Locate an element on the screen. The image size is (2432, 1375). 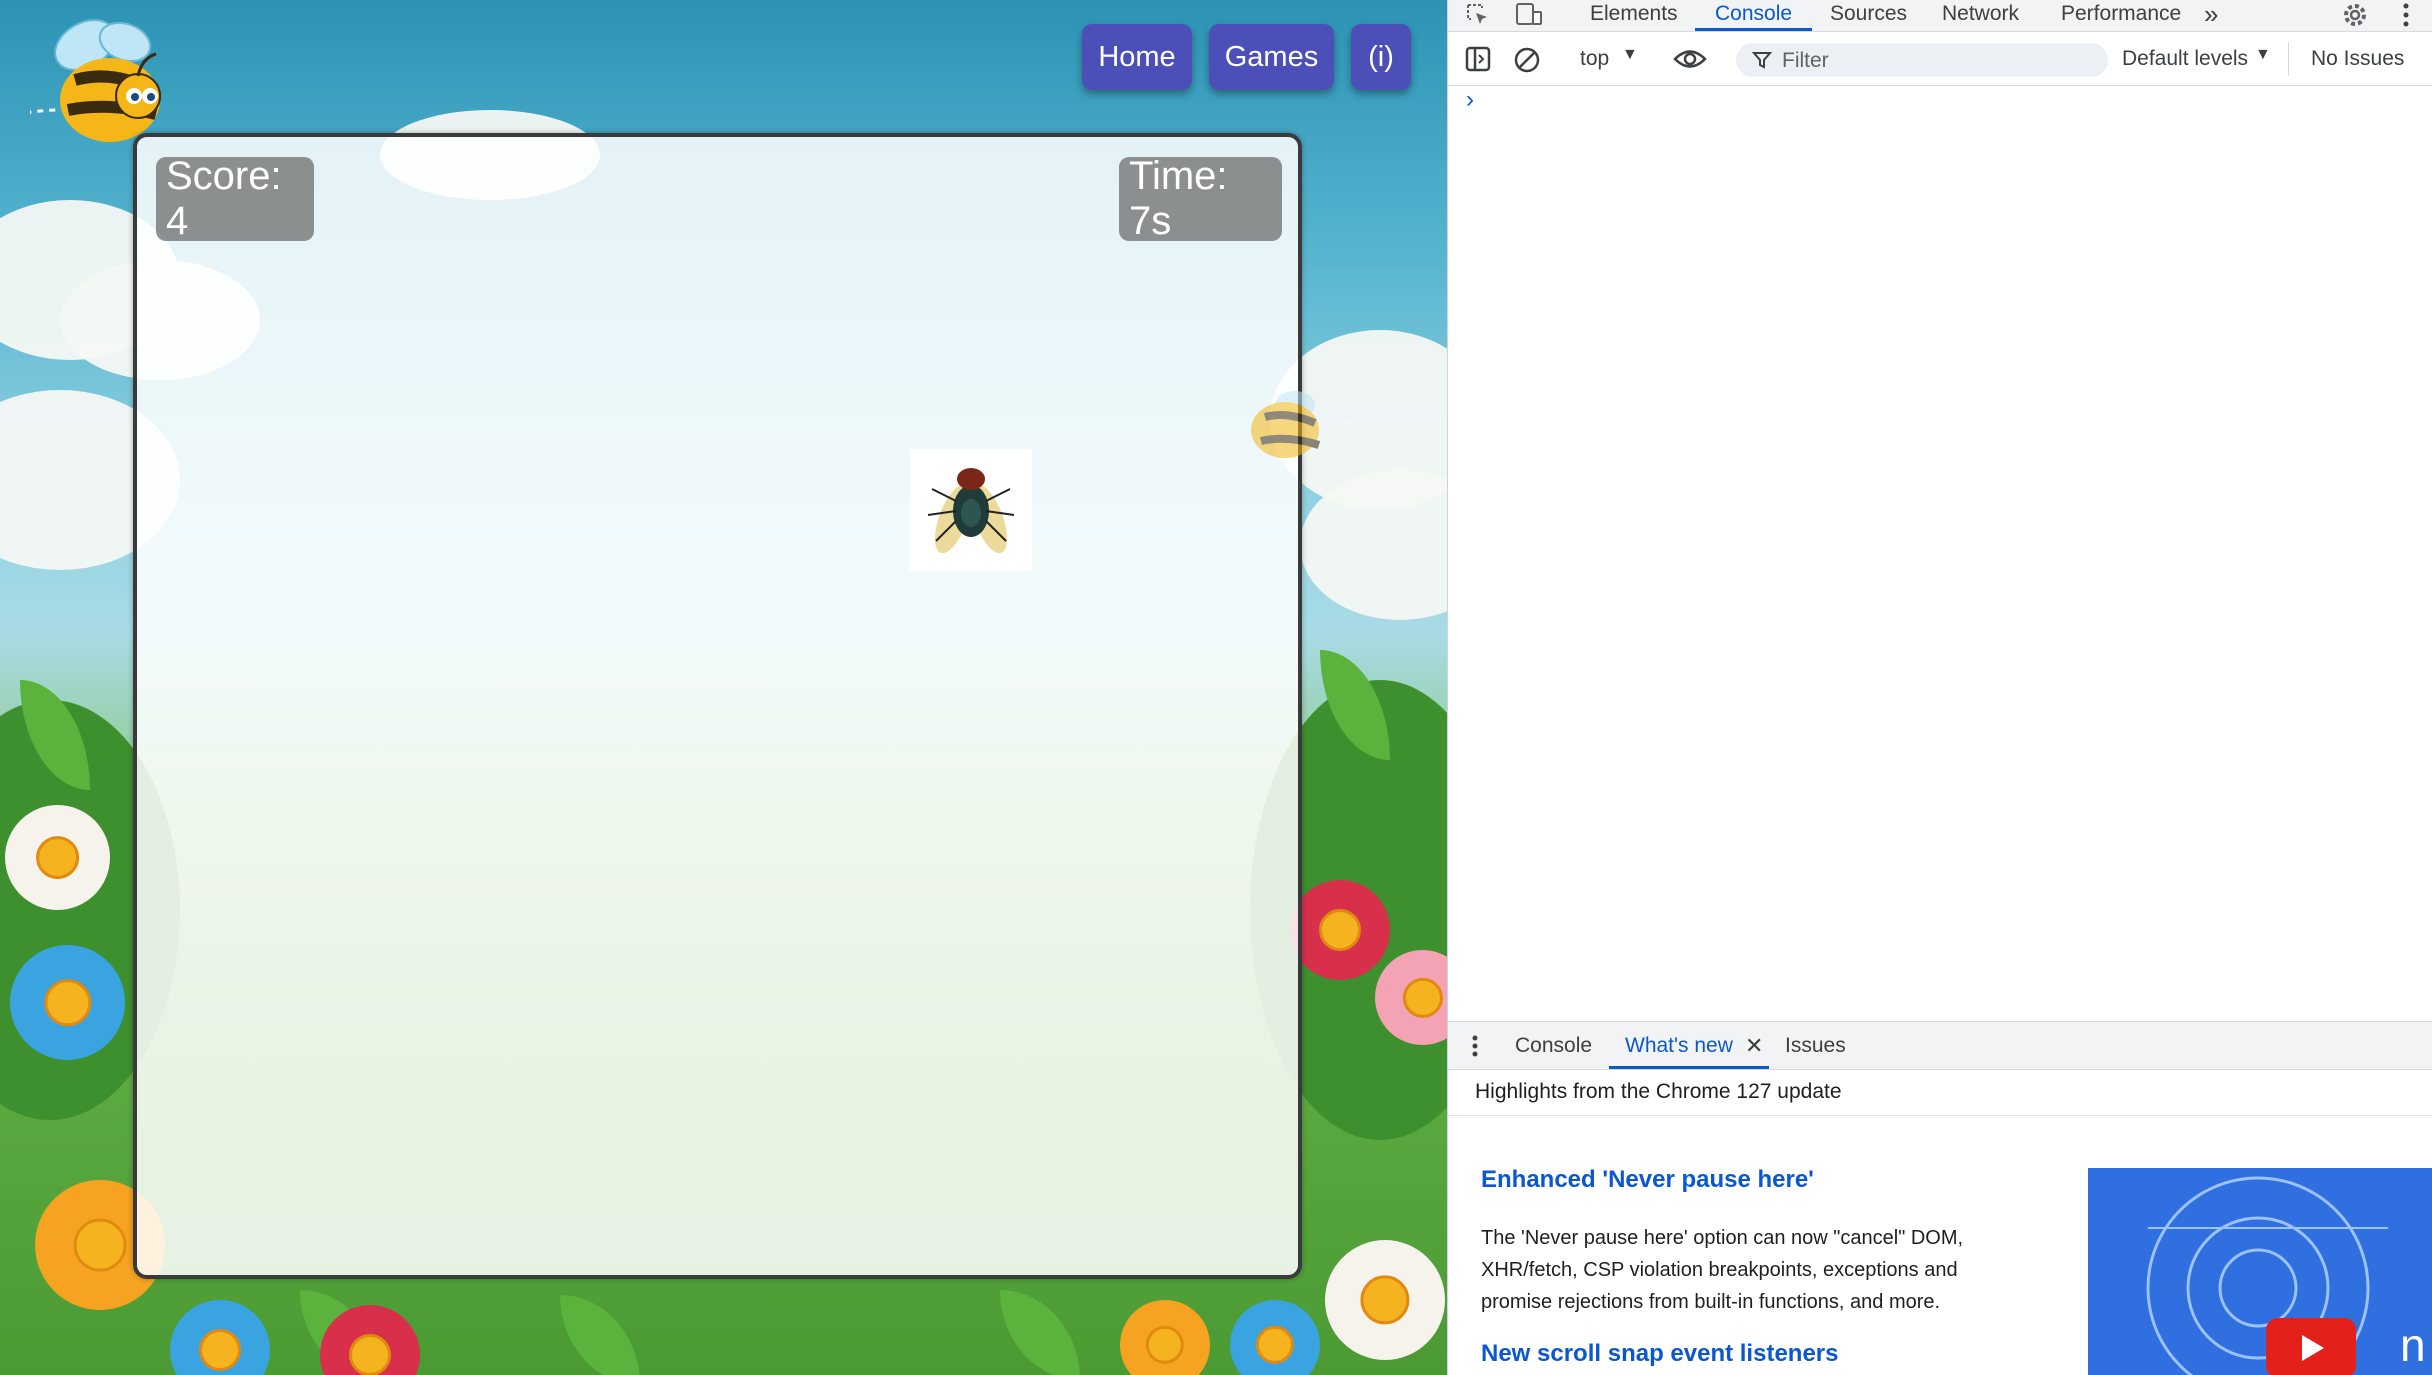
console-prompt-icon: › is located at coordinates (1470, 100).